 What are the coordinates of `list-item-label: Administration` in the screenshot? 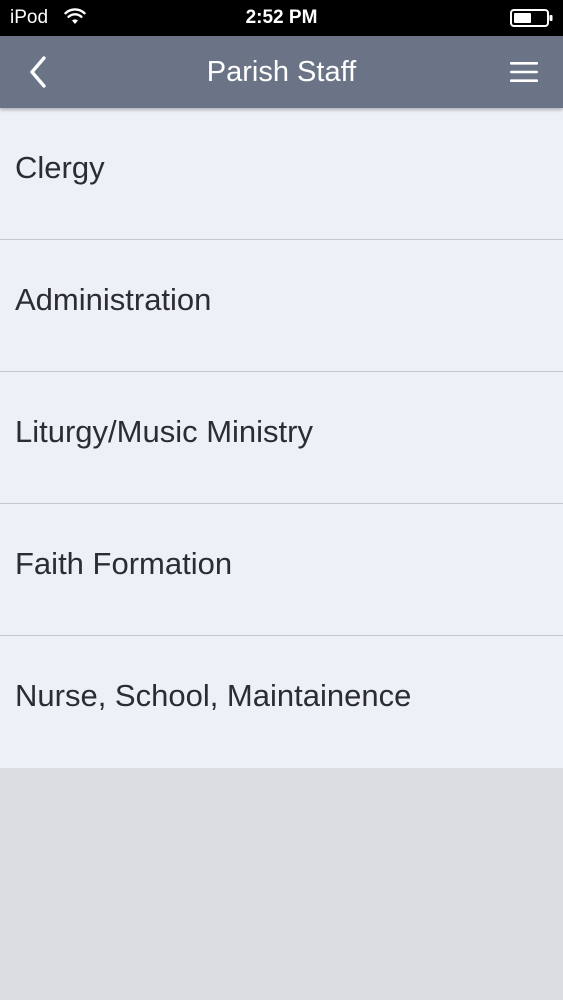 It's located at (113, 299).